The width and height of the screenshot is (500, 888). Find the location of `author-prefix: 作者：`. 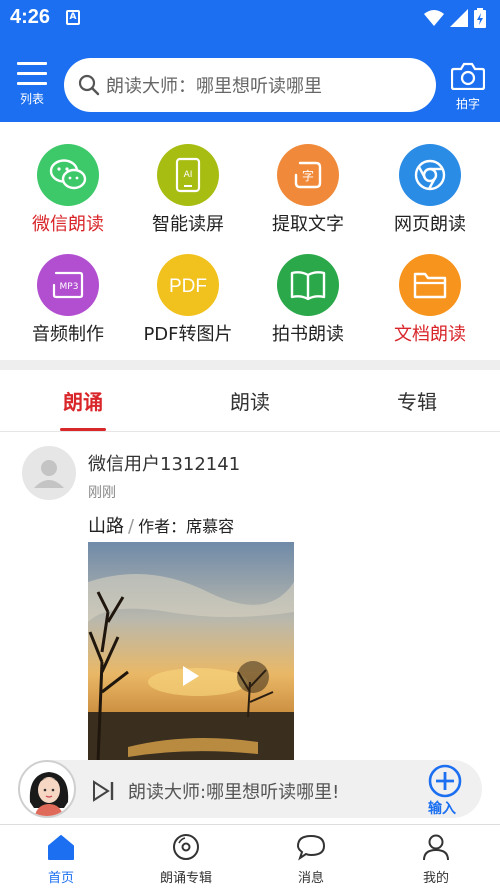

author-prefix: 作者： is located at coordinates (162, 526).